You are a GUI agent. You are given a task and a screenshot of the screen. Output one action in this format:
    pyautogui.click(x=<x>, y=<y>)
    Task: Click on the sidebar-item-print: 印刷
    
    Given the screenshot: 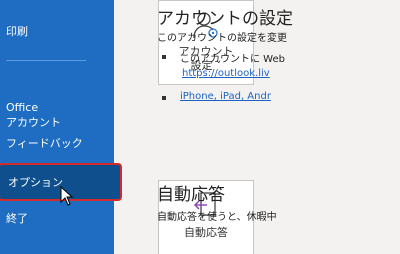 What is the action you would take?
    pyautogui.click(x=57, y=31)
    